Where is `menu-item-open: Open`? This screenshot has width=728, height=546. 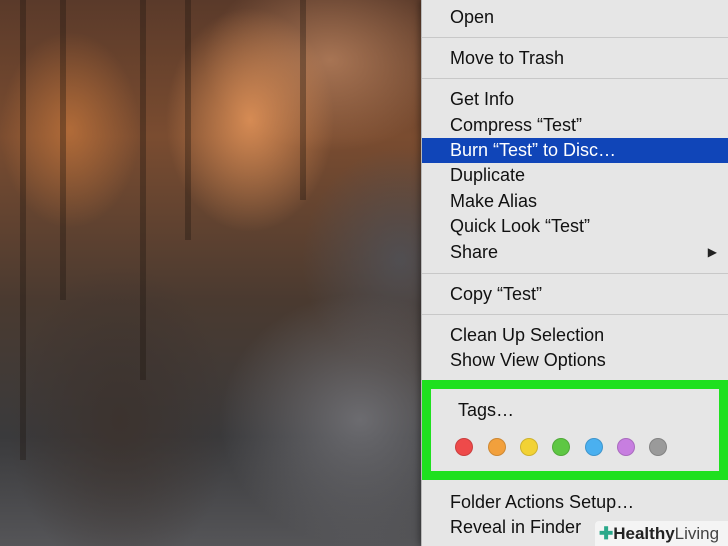
menu-item-open: Open is located at coordinates (575, 17).